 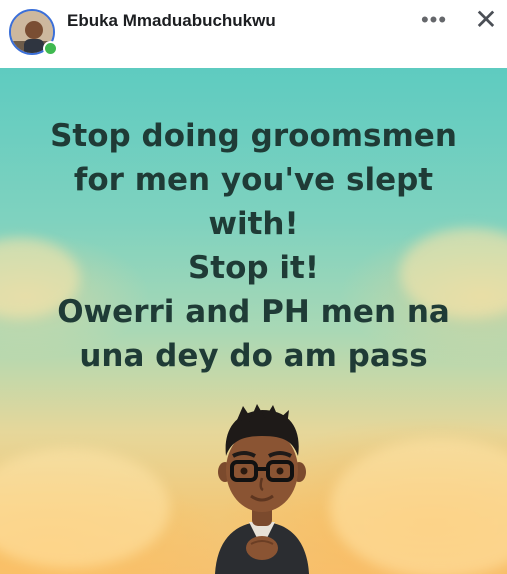 What do you see at coordinates (253, 224) in the screenshot?
I see `post-text-line: with!` at bounding box center [253, 224].